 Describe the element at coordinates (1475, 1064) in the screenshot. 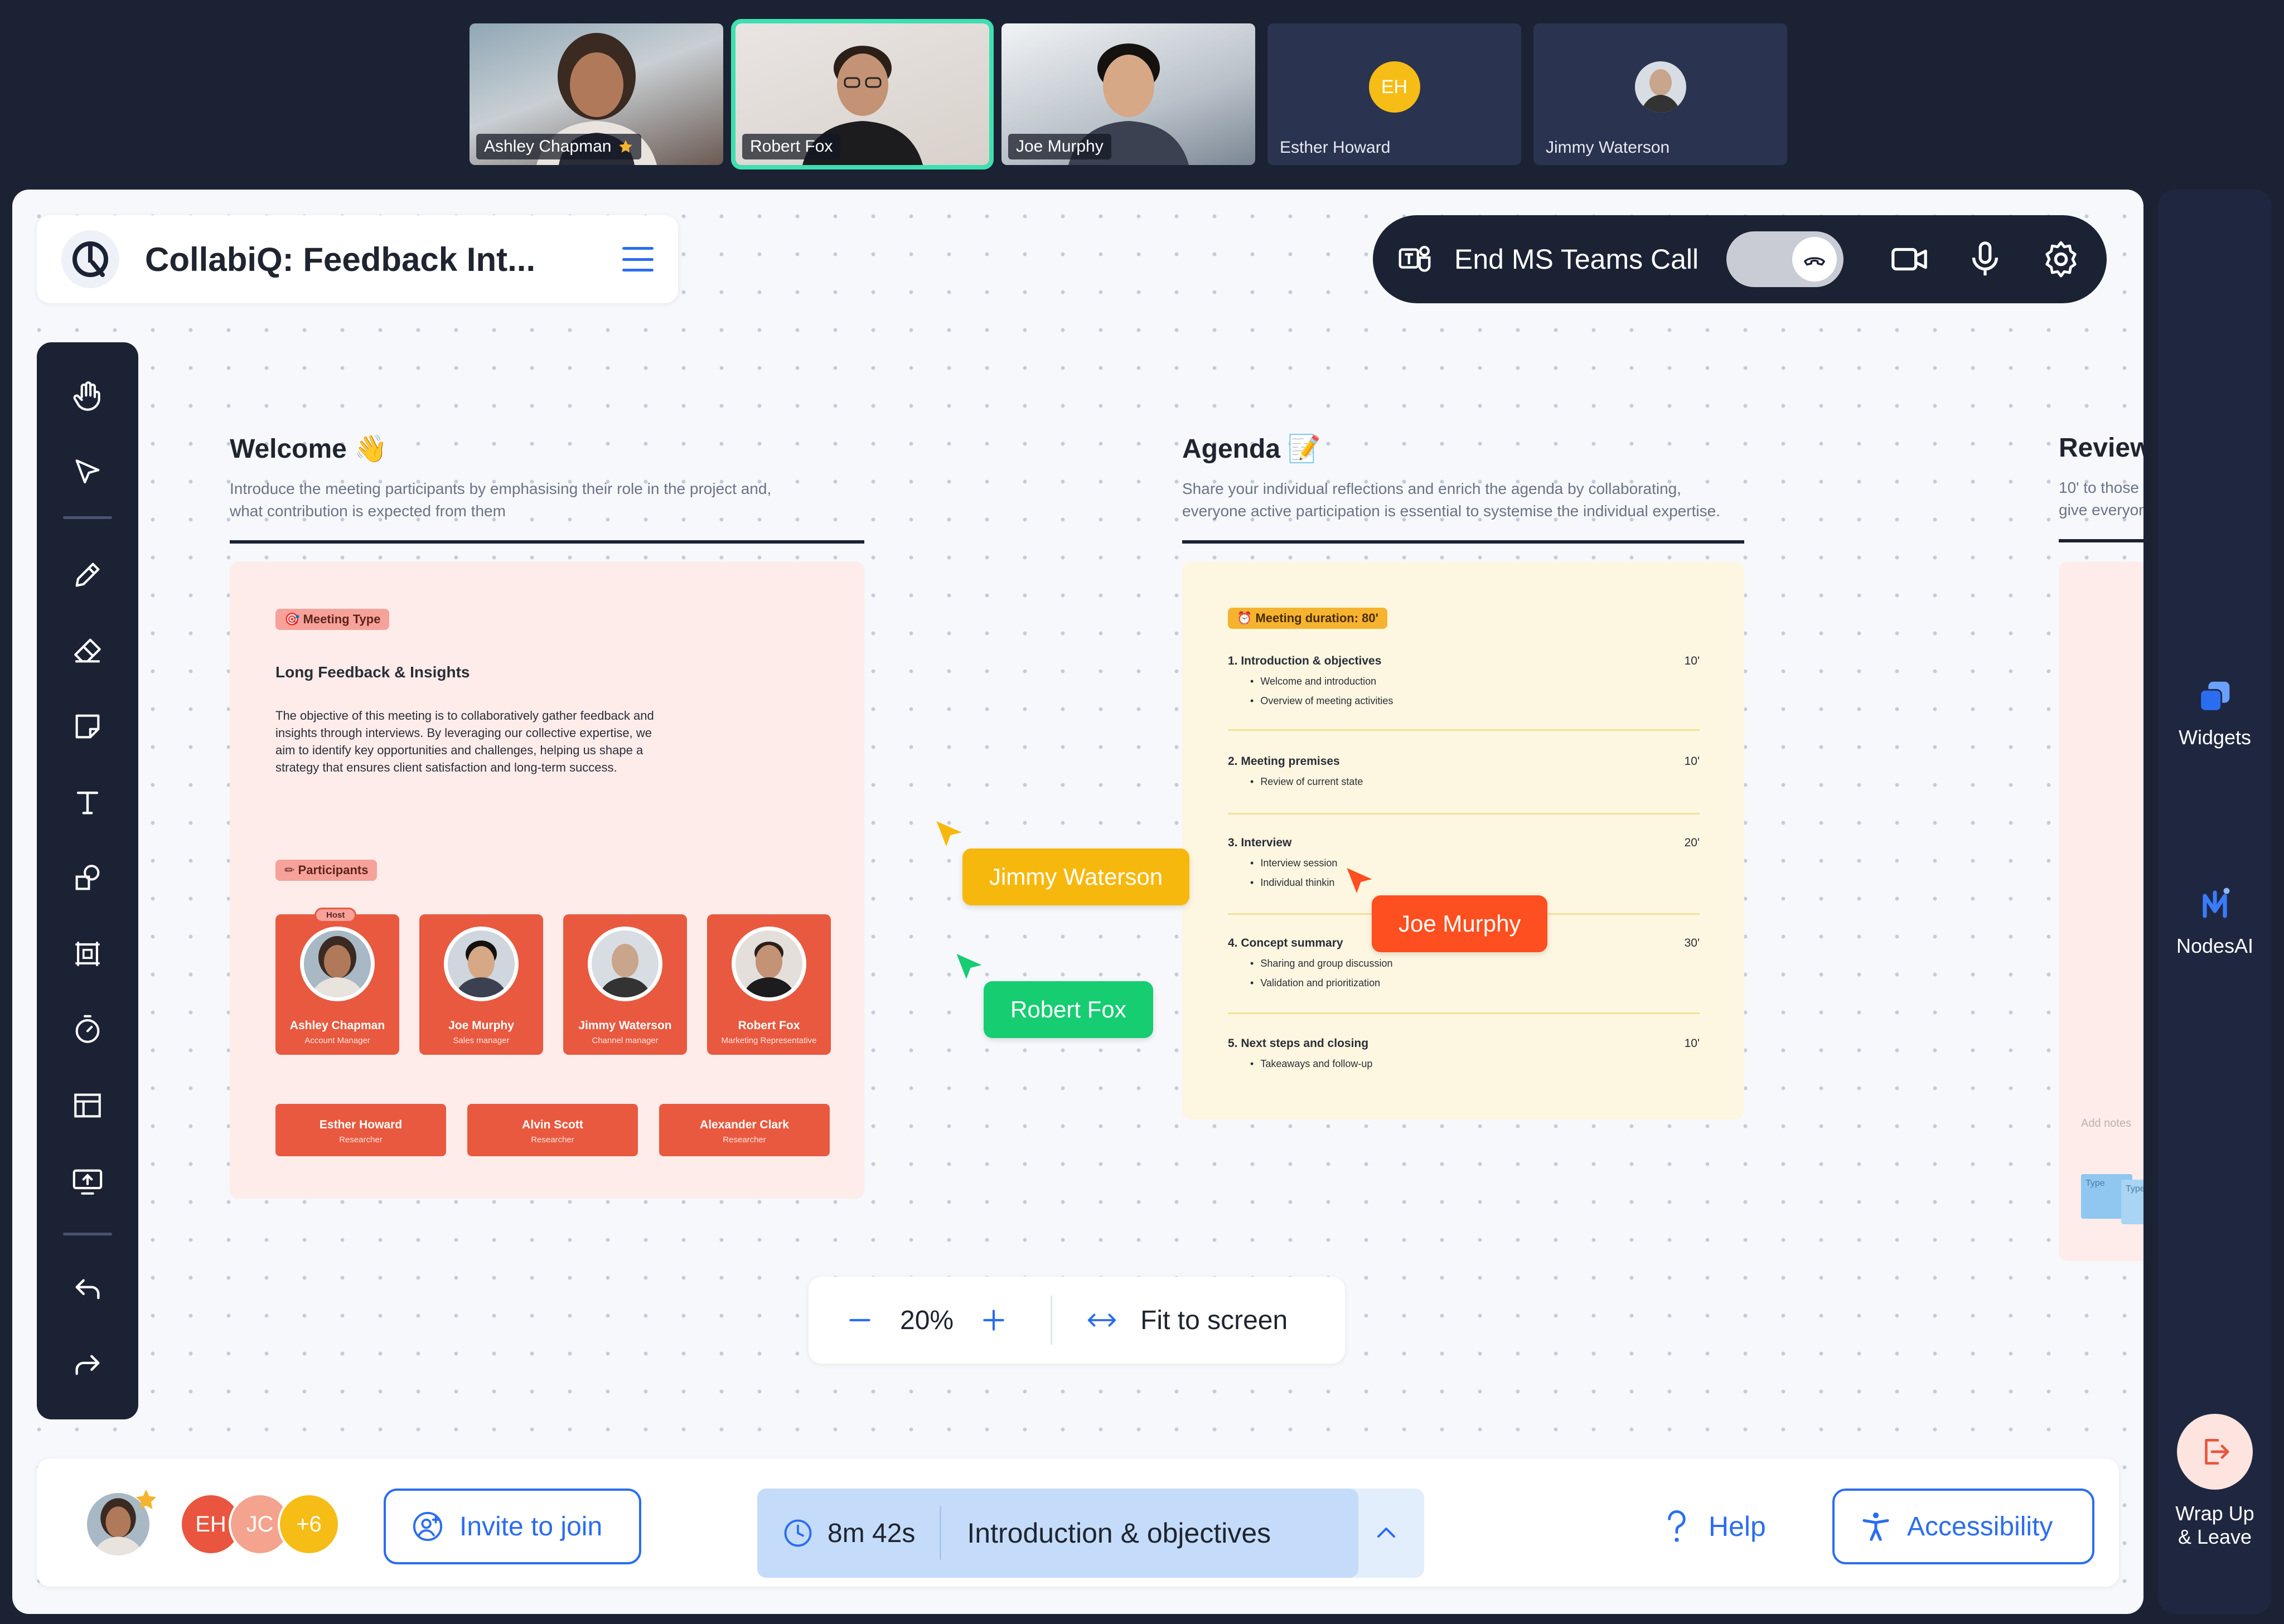

I see `agenda-bullet: Takeaways and follow-up` at that location.